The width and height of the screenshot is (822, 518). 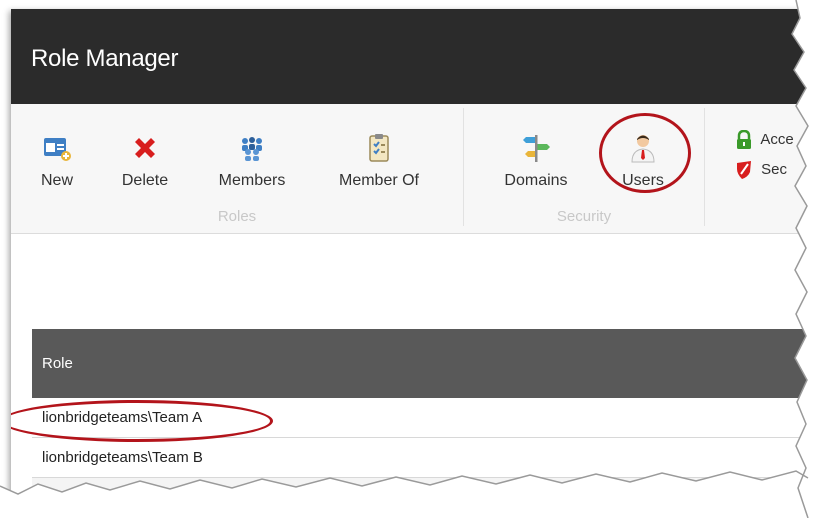 What do you see at coordinates (427, 493) in the screenshot?
I see `table-row: sitecore\Analytics Advanced Testing` at bounding box center [427, 493].